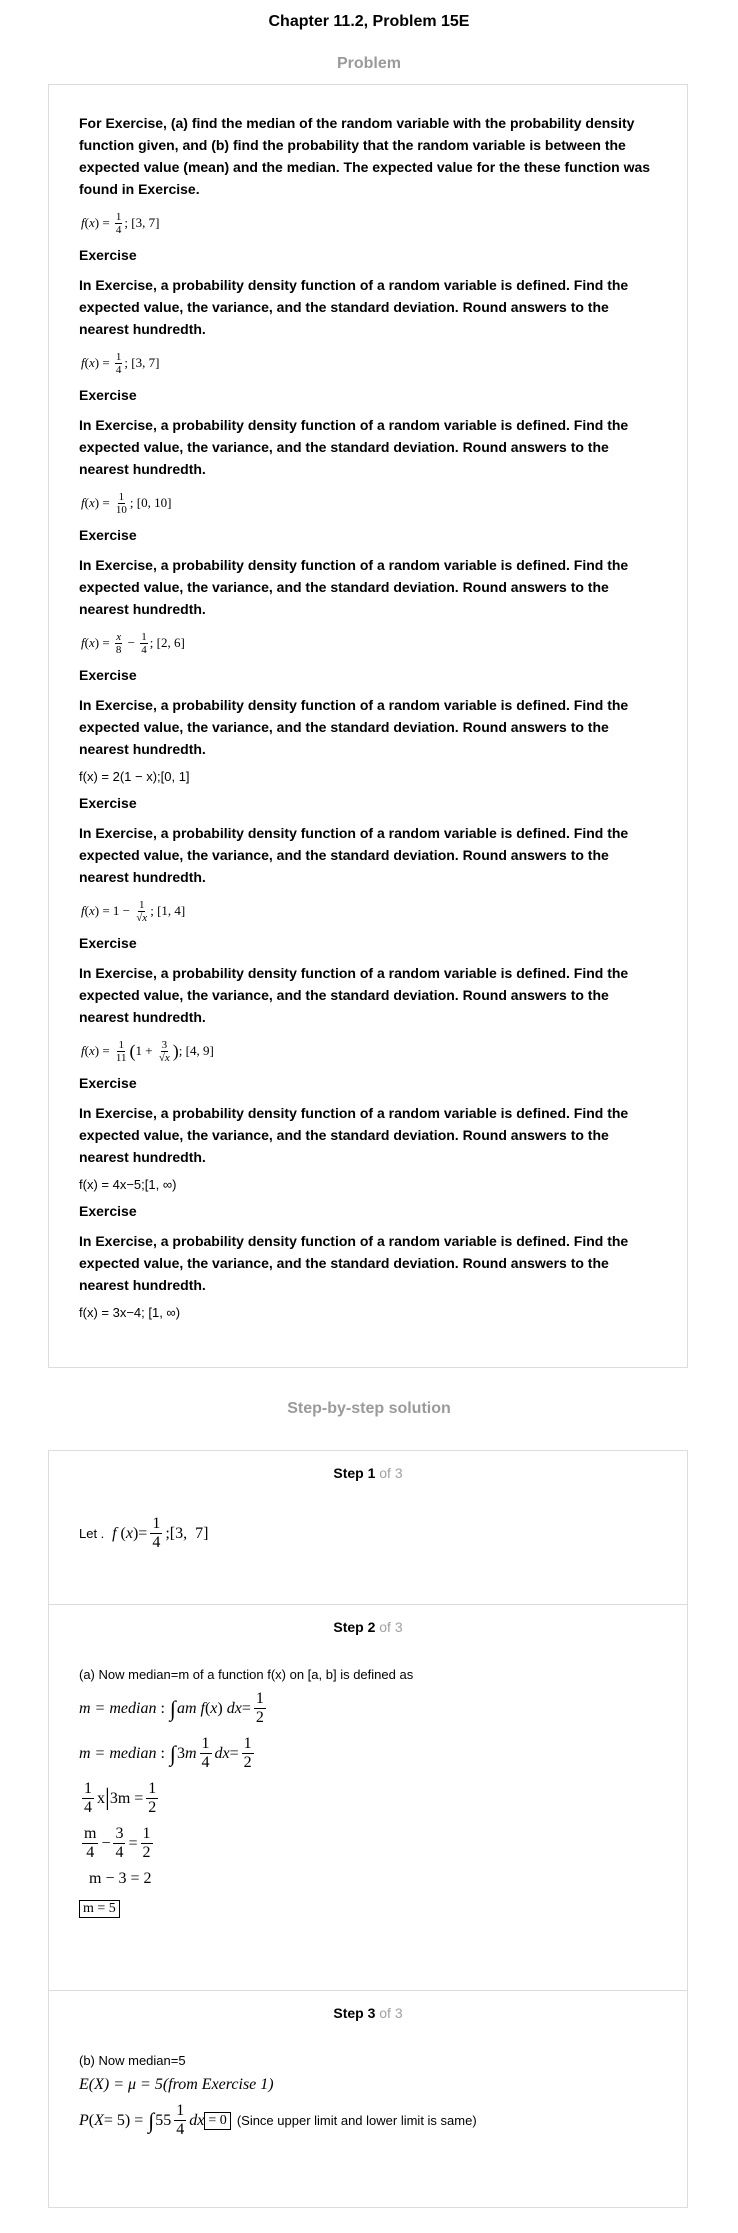 The width and height of the screenshot is (738, 2233). What do you see at coordinates (120, 1798) in the screenshot?
I see `step-2-eq3: 14x | 3 m = 12` at bounding box center [120, 1798].